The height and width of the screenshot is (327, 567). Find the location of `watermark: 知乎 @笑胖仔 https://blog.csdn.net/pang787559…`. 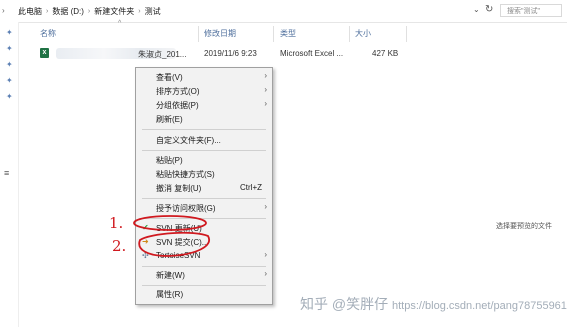

watermark: 知乎 @笑胖仔 https://blog.csdn.net/pang787559… is located at coordinates (433, 304).